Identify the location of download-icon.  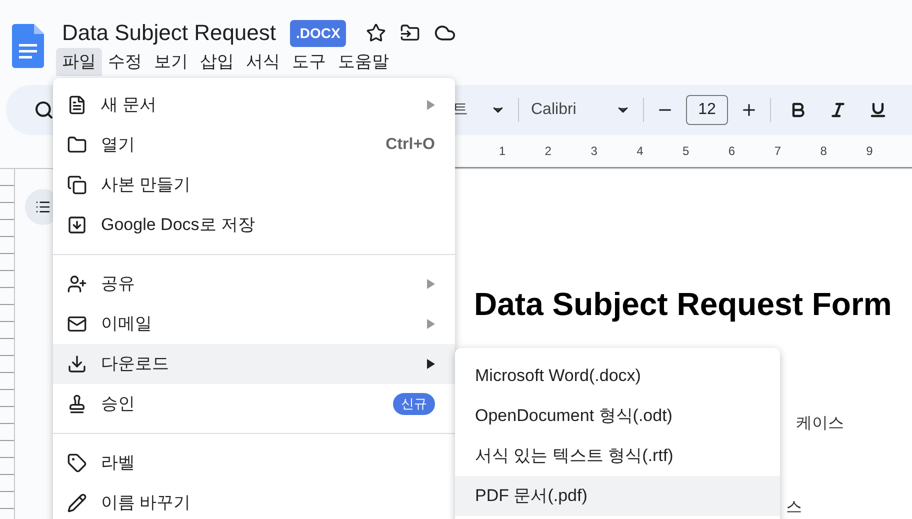
(77, 364).